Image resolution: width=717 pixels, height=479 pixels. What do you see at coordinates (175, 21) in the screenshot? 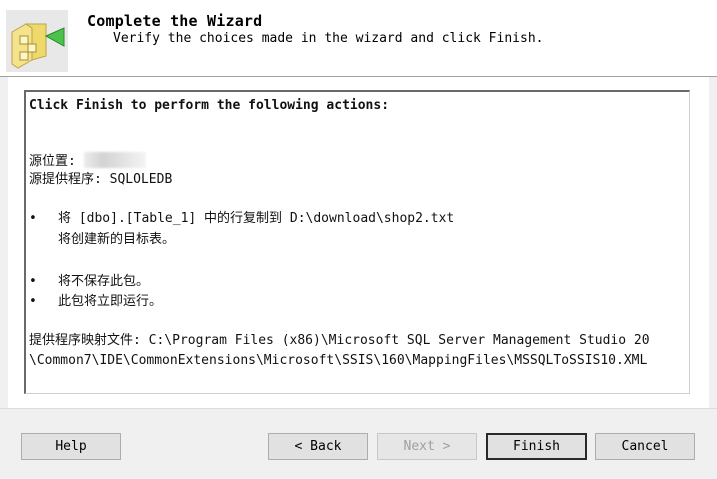
I see `page-title: Complete the Wizard` at bounding box center [175, 21].